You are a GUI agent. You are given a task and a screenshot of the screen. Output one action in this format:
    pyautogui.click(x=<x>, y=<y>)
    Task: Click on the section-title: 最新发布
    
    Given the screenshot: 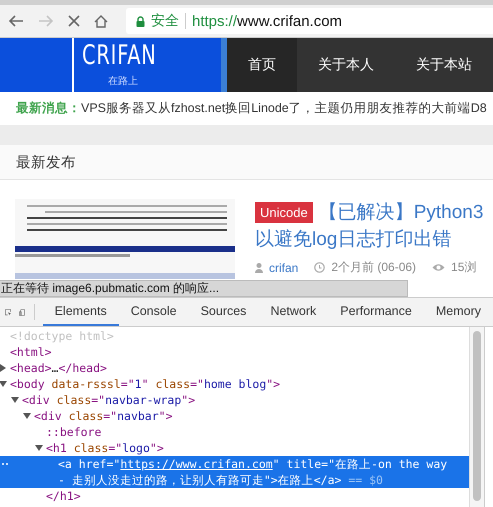 What is the action you would take?
    pyautogui.click(x=46, y=163)
    